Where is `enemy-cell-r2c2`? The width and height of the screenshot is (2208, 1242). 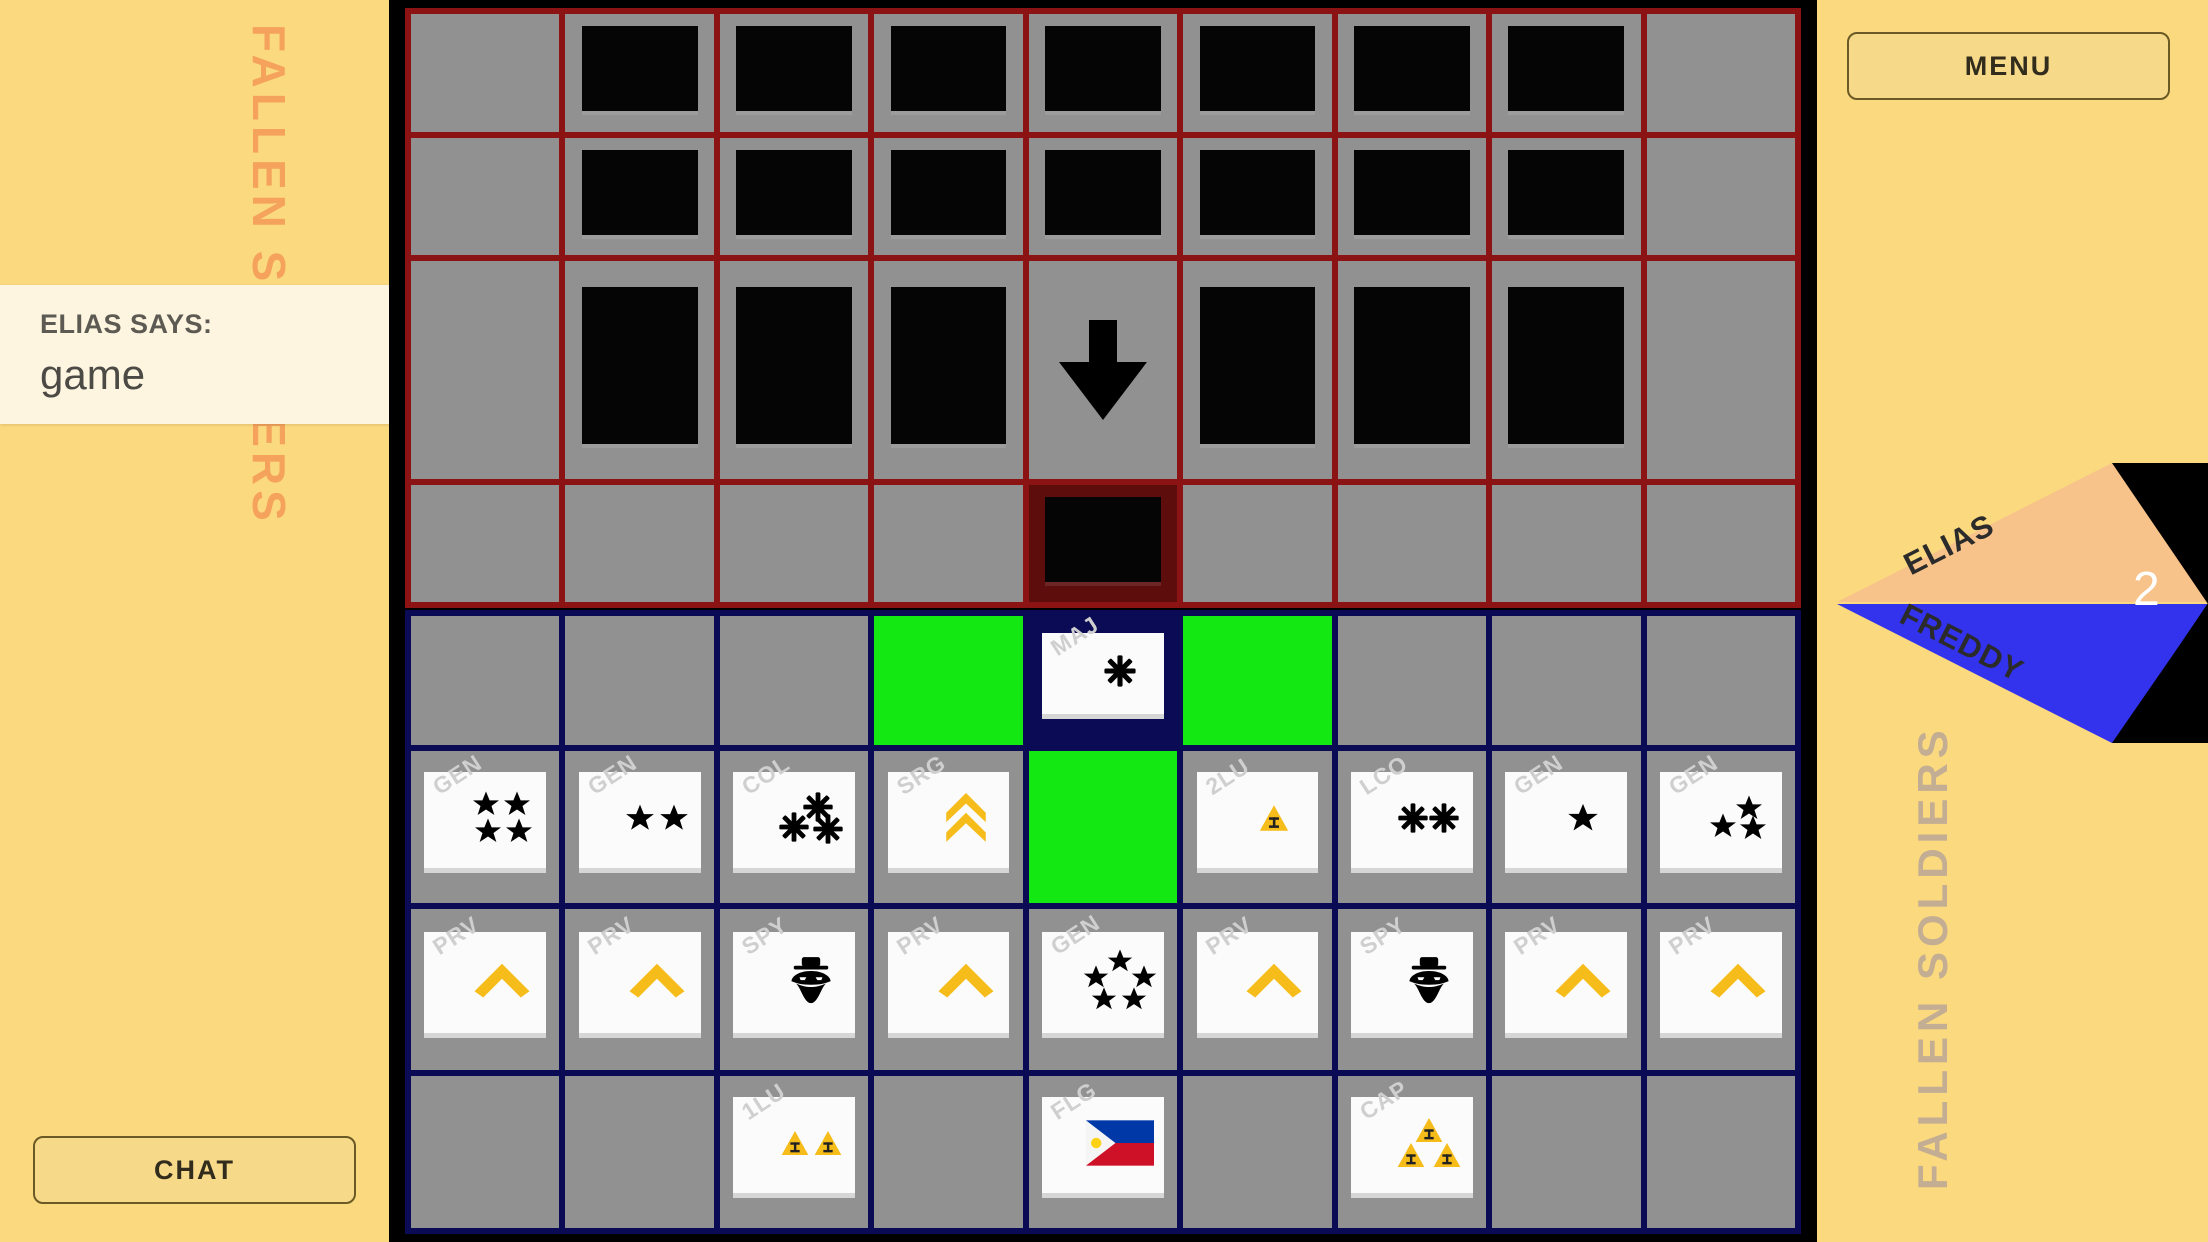 enemy-cell-r2c2 is located at coordinates (794, 370).